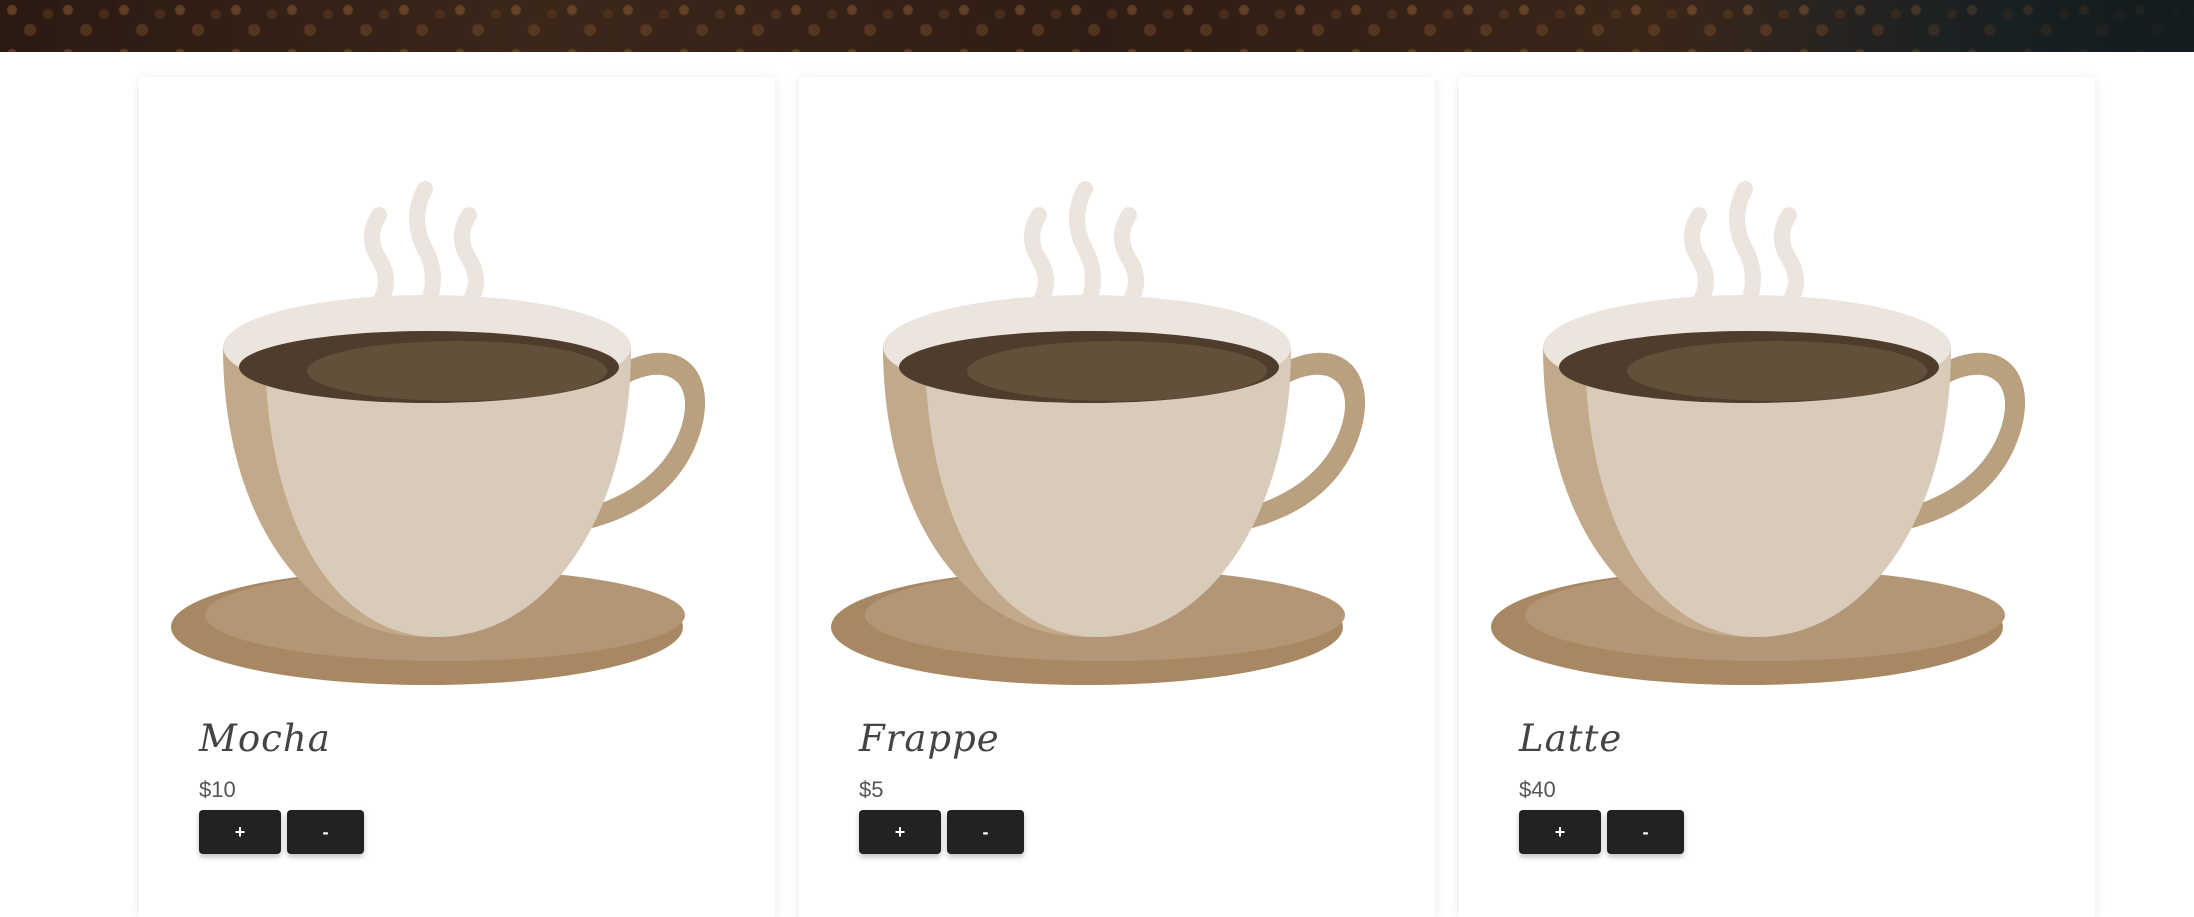 The image size is (2194, 917). I want to click on hero-banner, so click(1097, 26).